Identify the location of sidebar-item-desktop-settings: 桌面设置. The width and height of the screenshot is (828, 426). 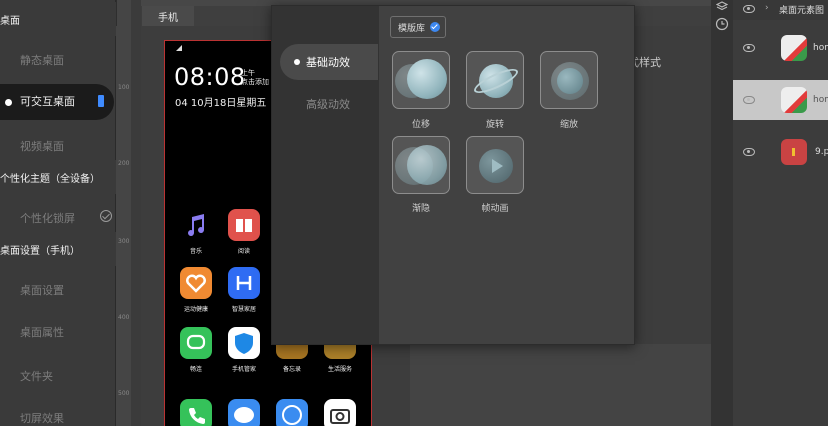
(58, 290).